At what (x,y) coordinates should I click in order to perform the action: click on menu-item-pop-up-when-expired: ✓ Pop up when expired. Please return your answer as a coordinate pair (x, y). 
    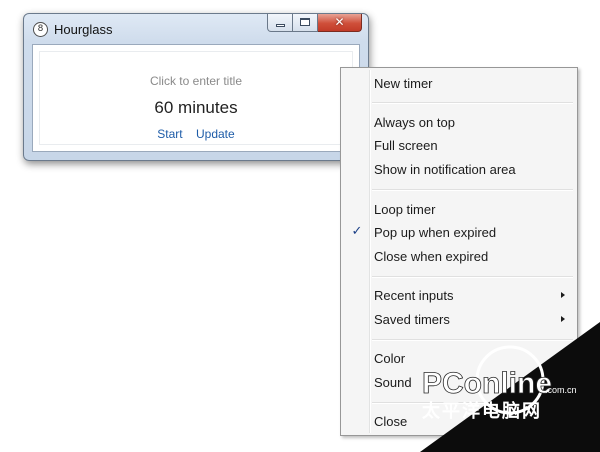
    Looking at the image, I should click on (459, 232).